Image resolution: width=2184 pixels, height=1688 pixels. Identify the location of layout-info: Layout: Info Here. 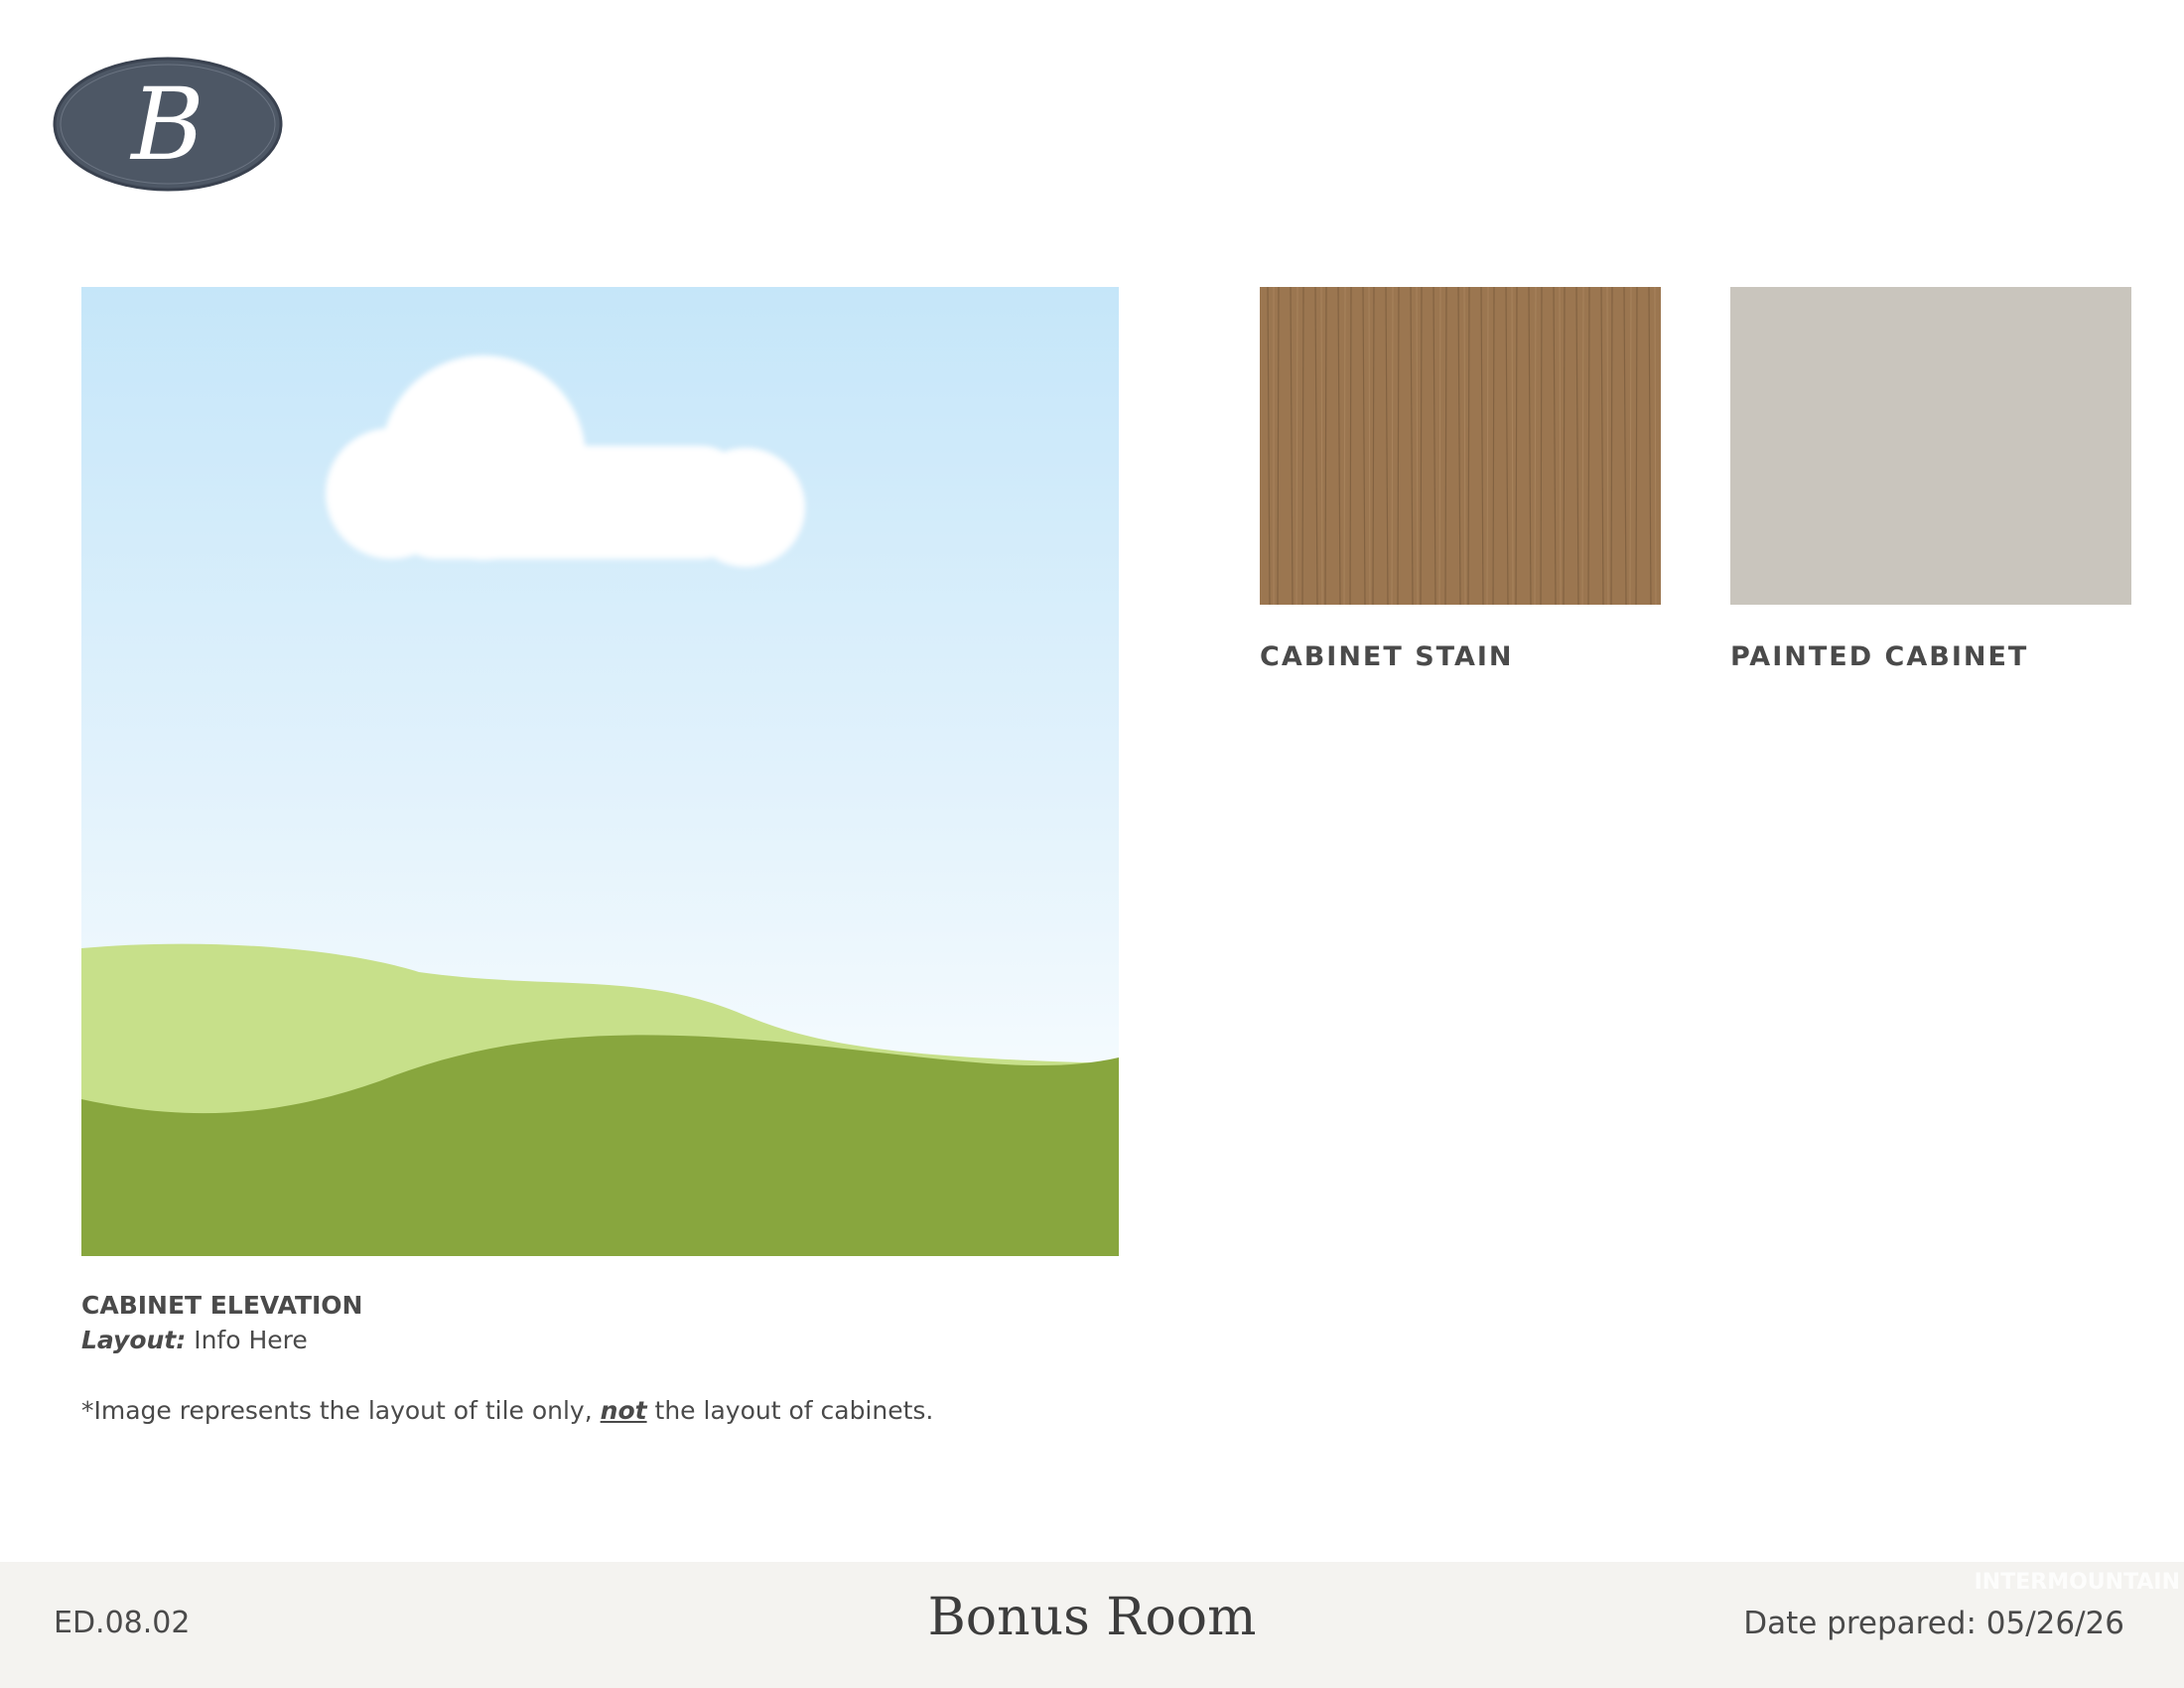
(194, 1340).